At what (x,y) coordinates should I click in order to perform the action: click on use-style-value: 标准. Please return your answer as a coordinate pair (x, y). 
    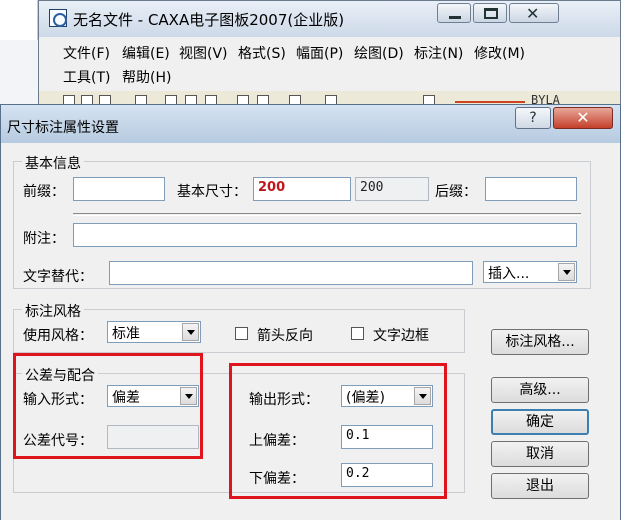
    Looking at the image, I should click on (126, 334).